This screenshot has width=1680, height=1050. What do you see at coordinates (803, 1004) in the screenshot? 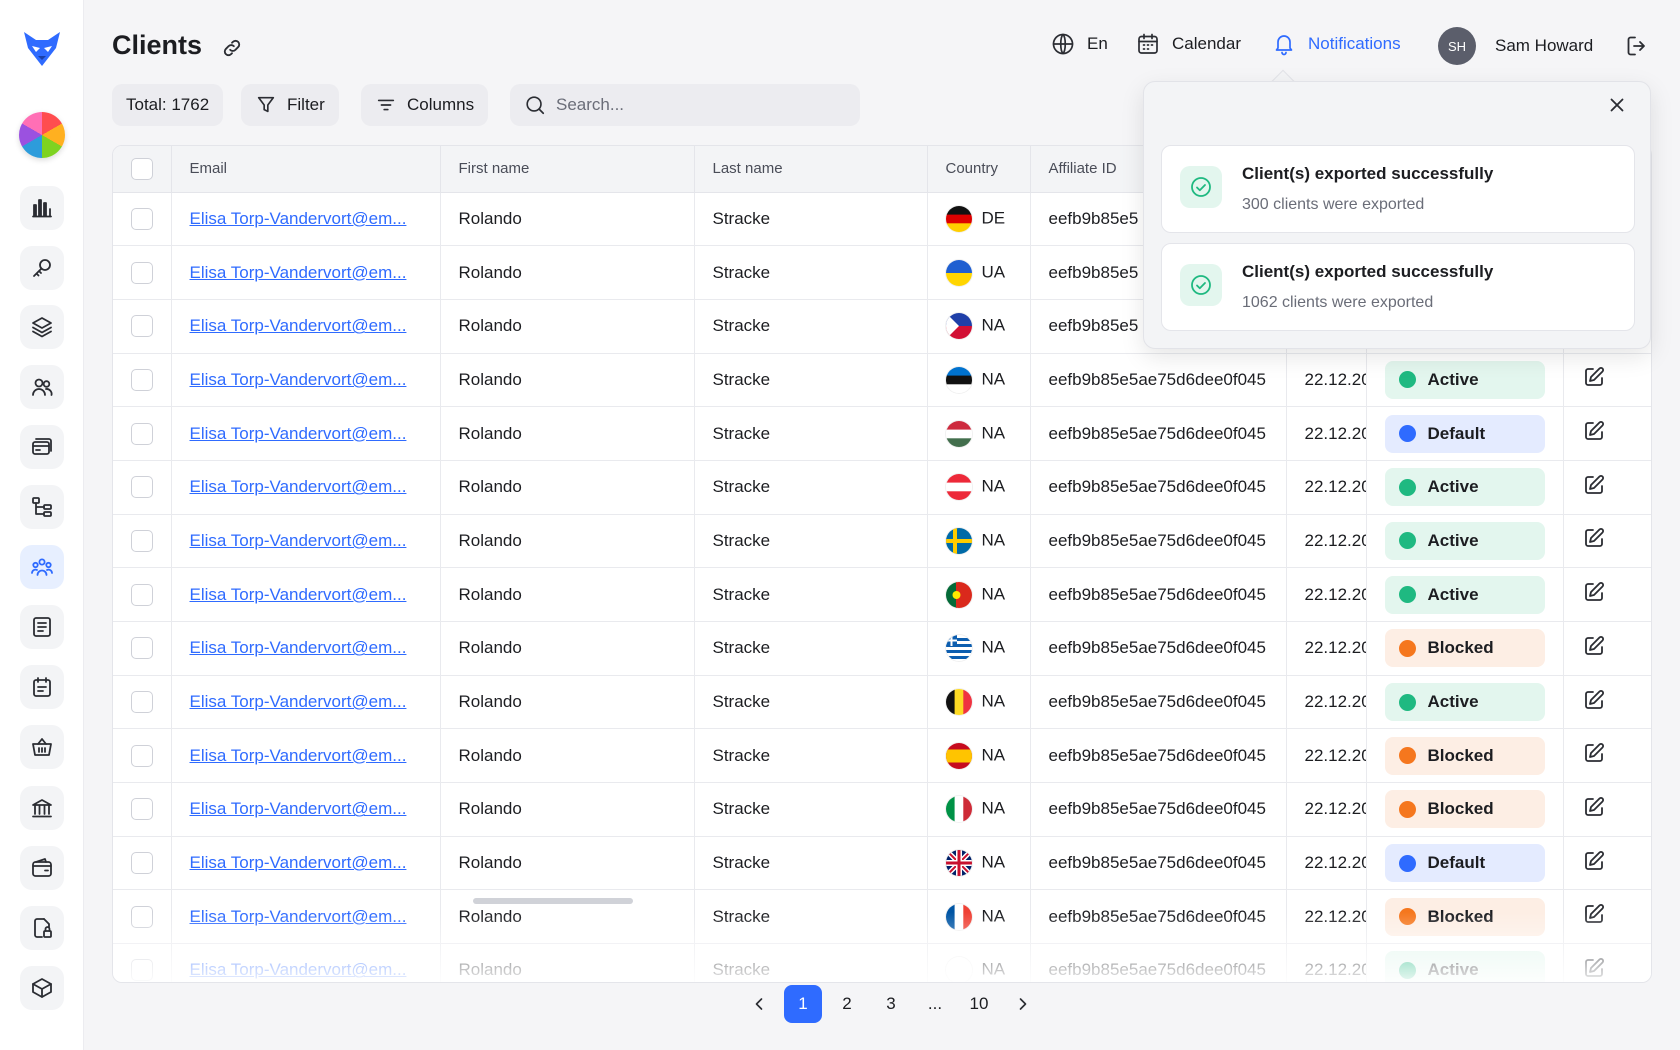
I see `page-button: 1` at bounding box center [803, 1004].